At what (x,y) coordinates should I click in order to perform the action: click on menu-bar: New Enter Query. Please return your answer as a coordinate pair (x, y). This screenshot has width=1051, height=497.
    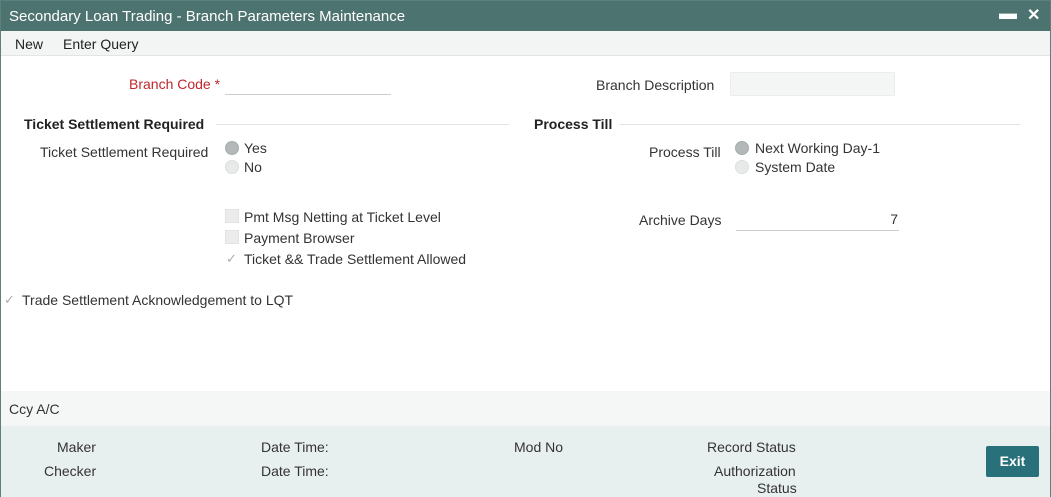
    Looking at the image, I should click on (525, 43).